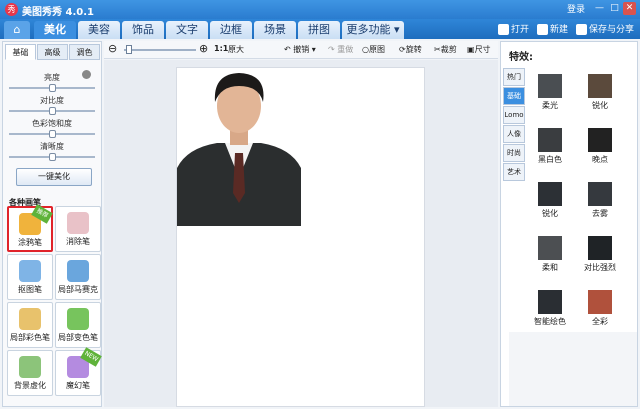  What do you see at coordinates (52, 52) in the screenshot?
I see `subtab-advanced: 高级` at bounding box center [52, 52].